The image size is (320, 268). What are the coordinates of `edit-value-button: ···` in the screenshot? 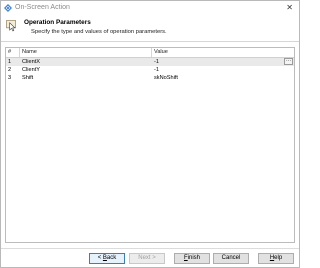 It's located at (288, 61).